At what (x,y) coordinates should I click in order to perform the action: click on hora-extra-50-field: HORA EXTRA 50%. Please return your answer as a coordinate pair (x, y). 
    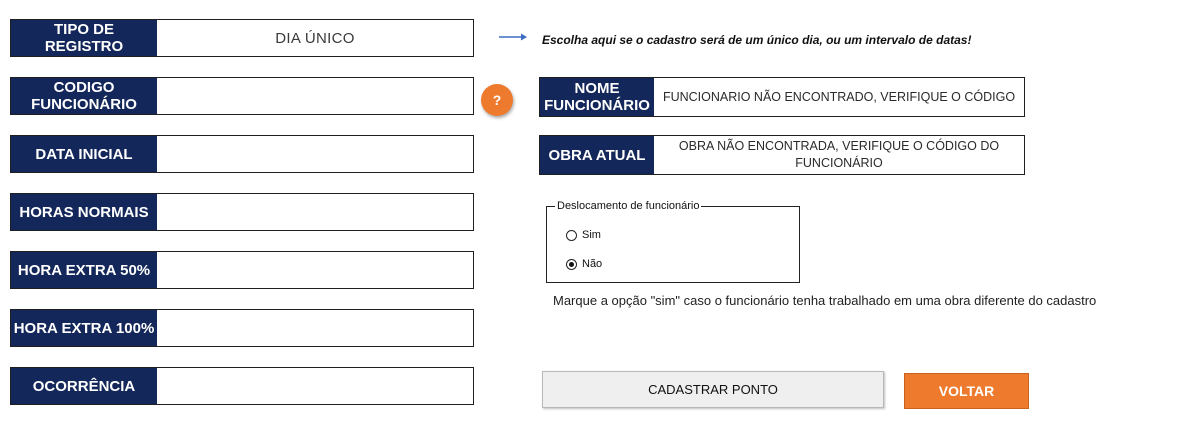
    Looking at the image, I should click on (242, 270).